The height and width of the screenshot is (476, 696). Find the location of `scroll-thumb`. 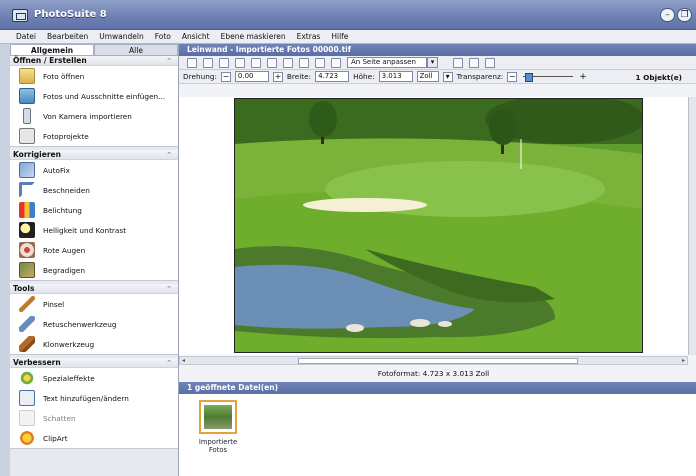

scroll-thumb is located at coordinates (438, 361).